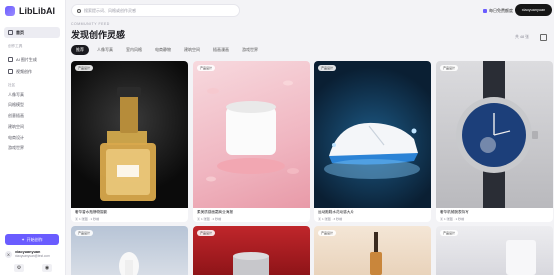 This screenshot has height=275, width=554. I want to click on credits-icon, so click(485, 11).